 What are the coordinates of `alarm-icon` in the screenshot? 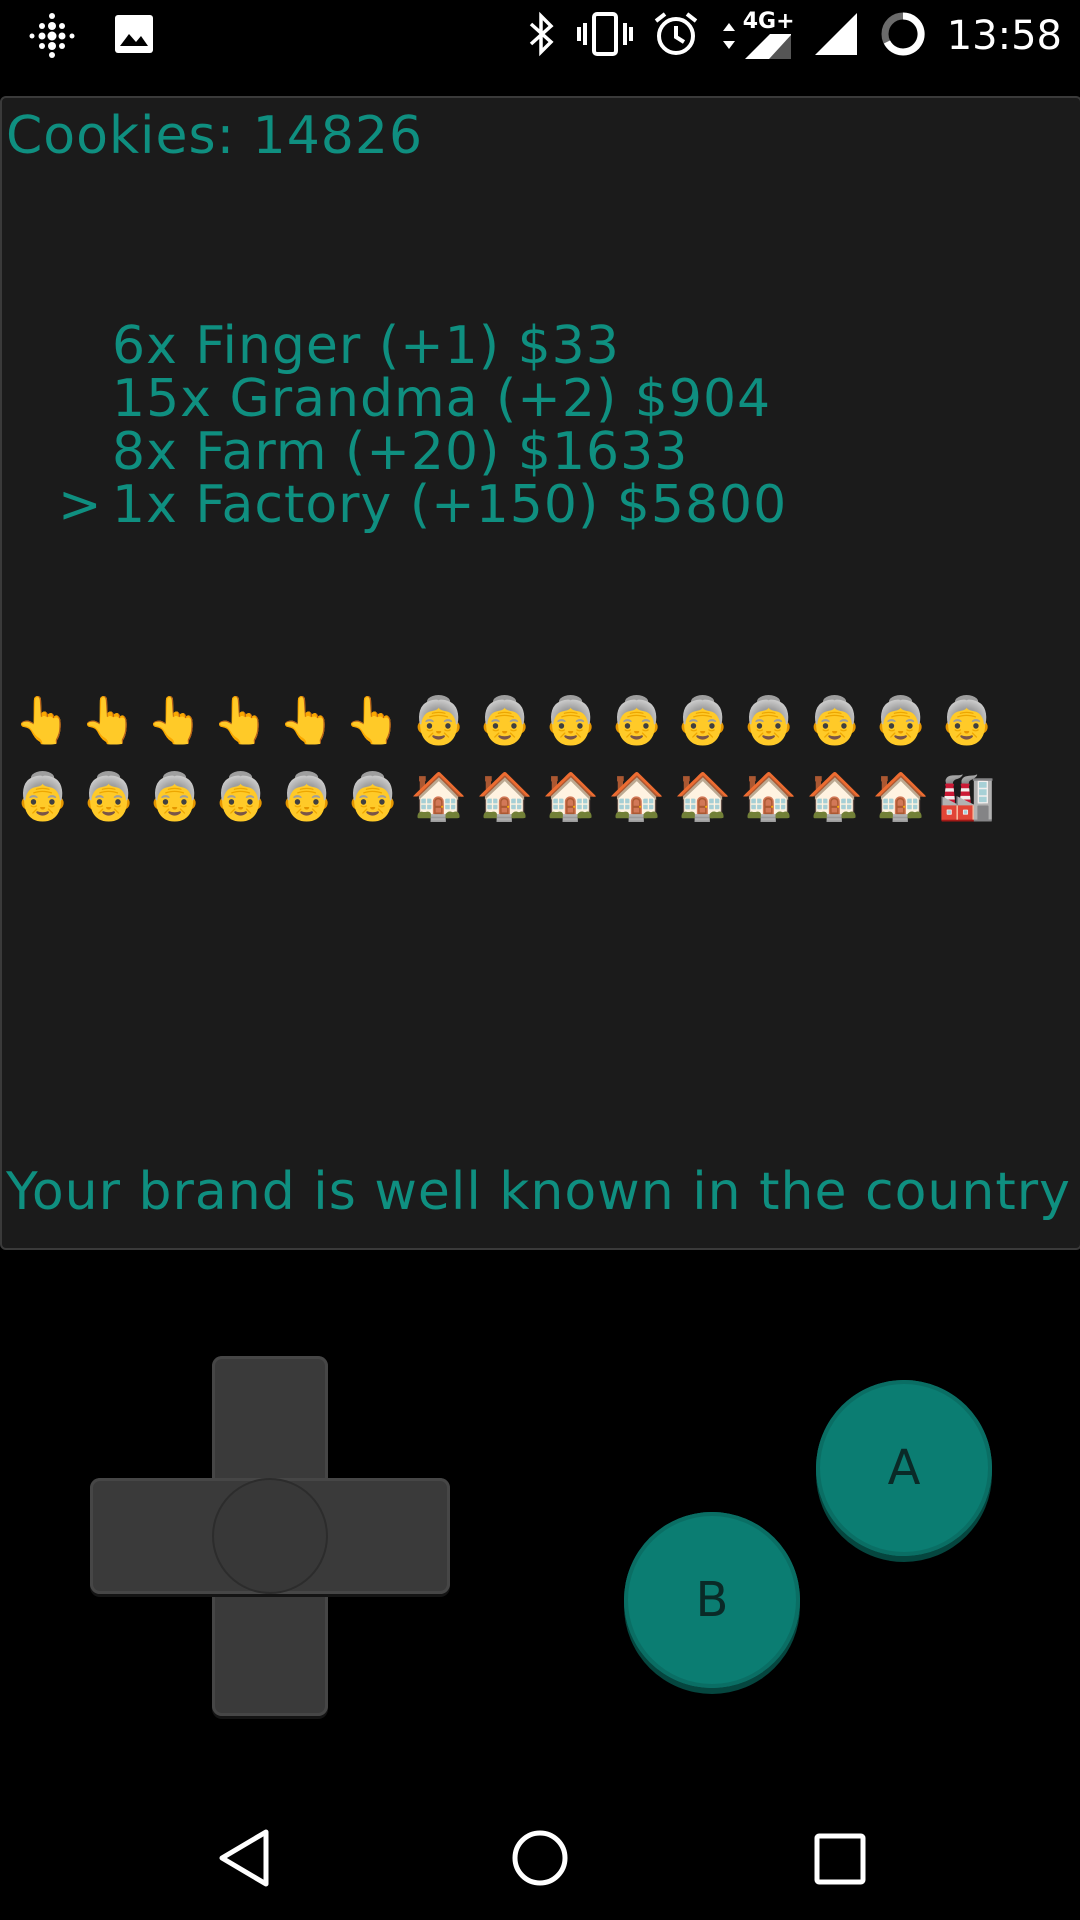 It's located at (676, 36).